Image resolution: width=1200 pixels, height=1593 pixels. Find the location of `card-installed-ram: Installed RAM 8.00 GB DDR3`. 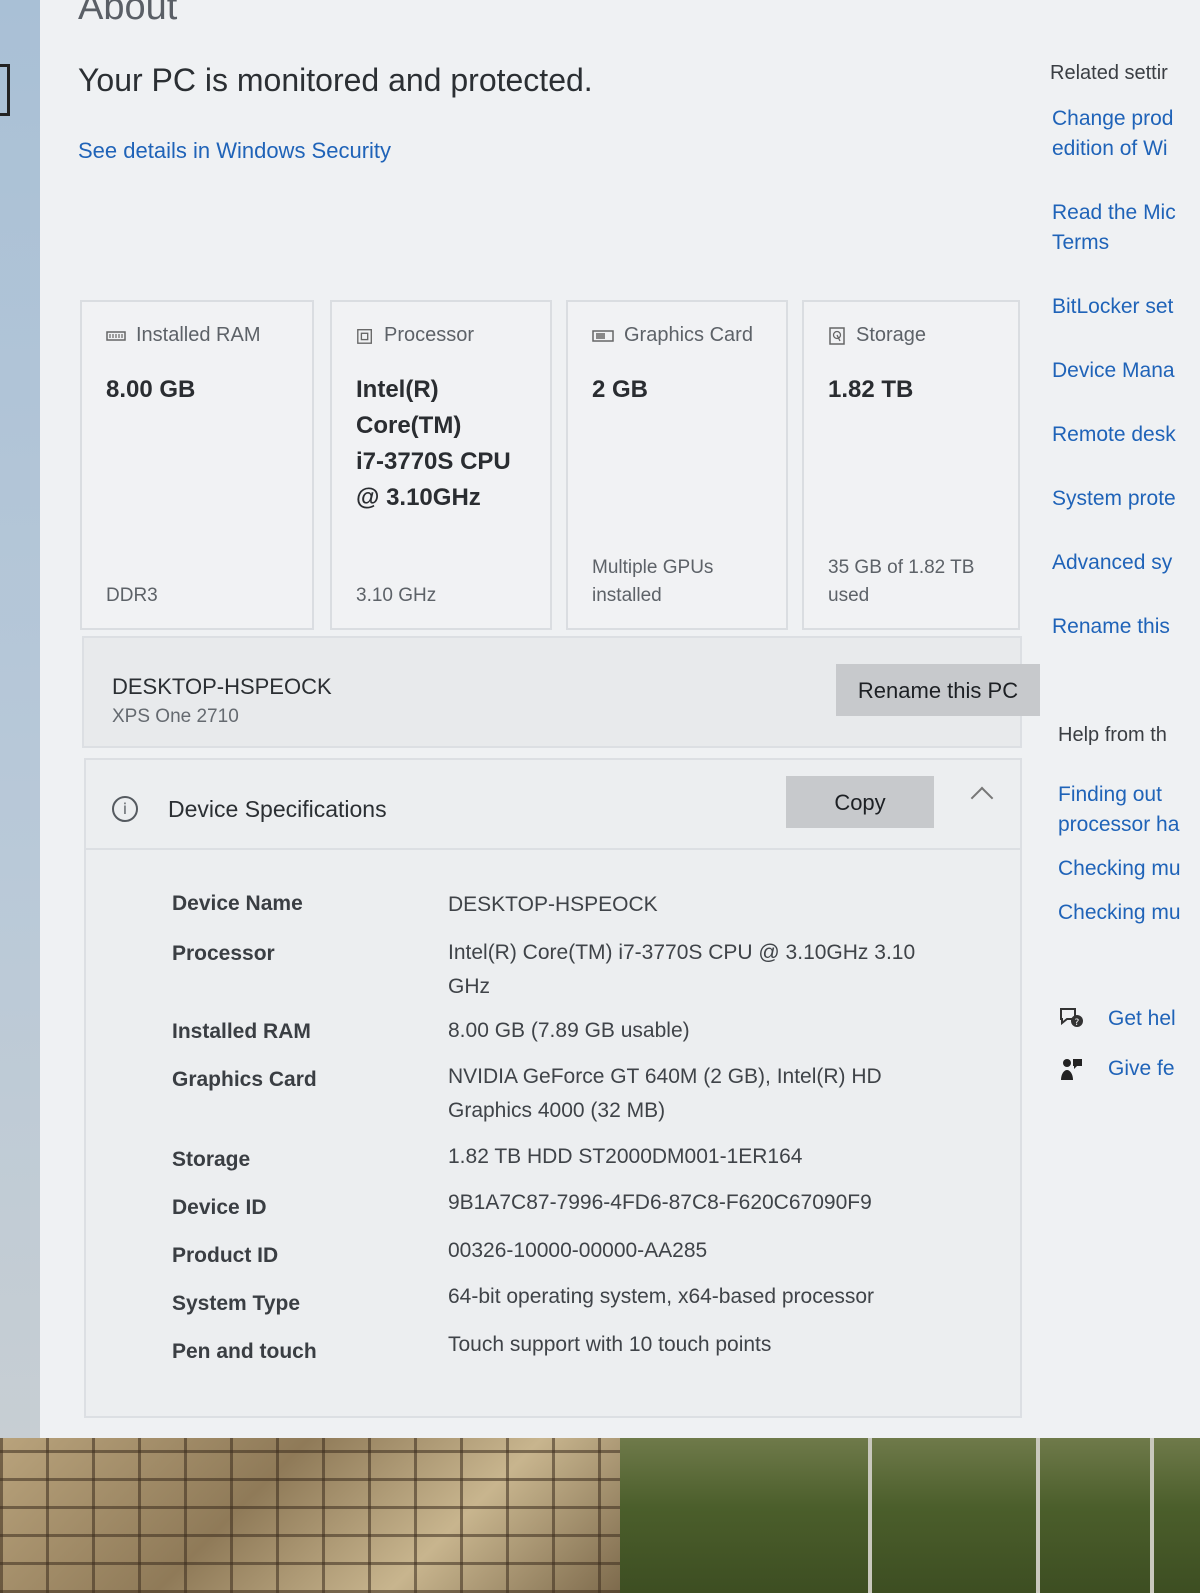

card-installed-ram: Installed RAM 8.00 GB DDR3 is located at coordinates (197, 465).